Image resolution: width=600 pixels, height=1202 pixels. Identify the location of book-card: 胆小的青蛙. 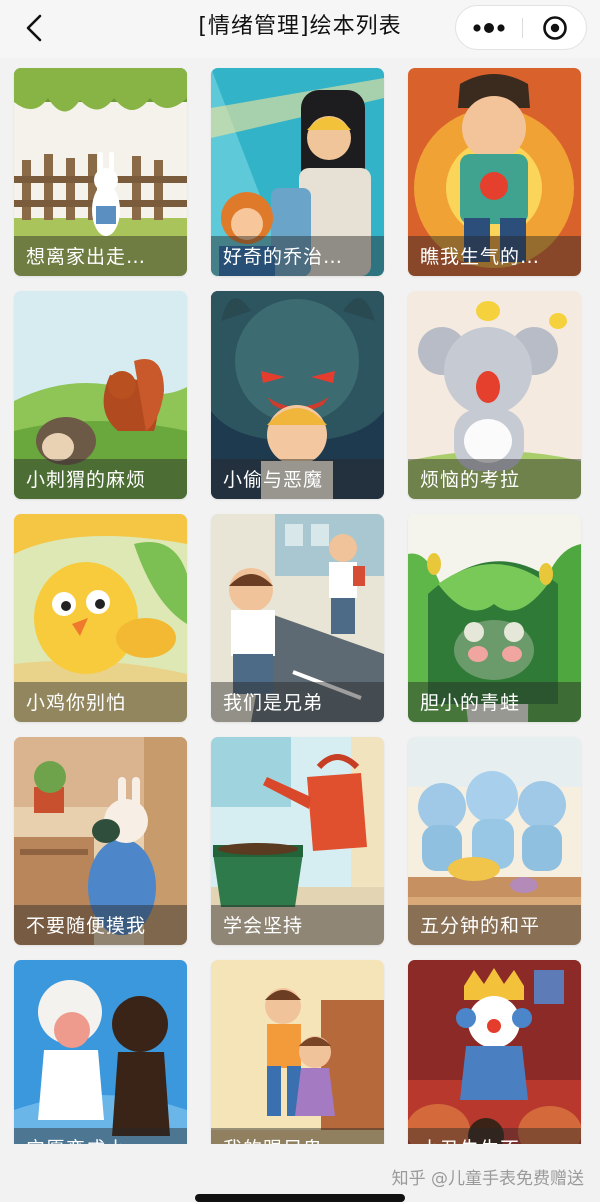
(494, 618).